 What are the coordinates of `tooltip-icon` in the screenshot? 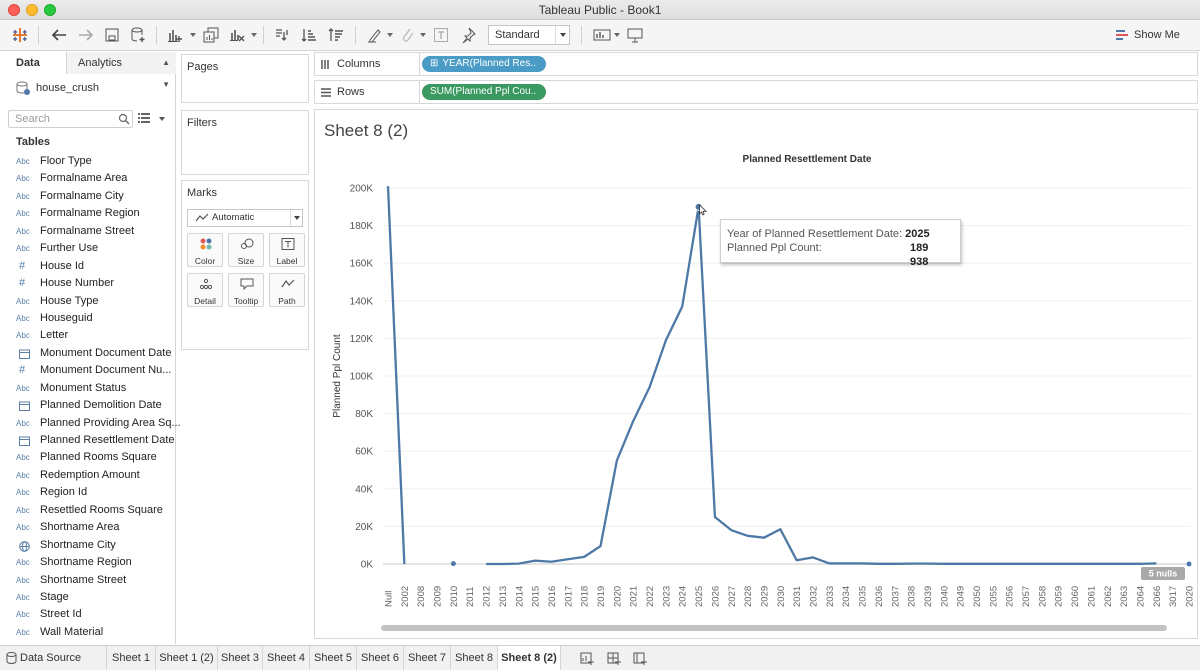 It's located at (247, 284).